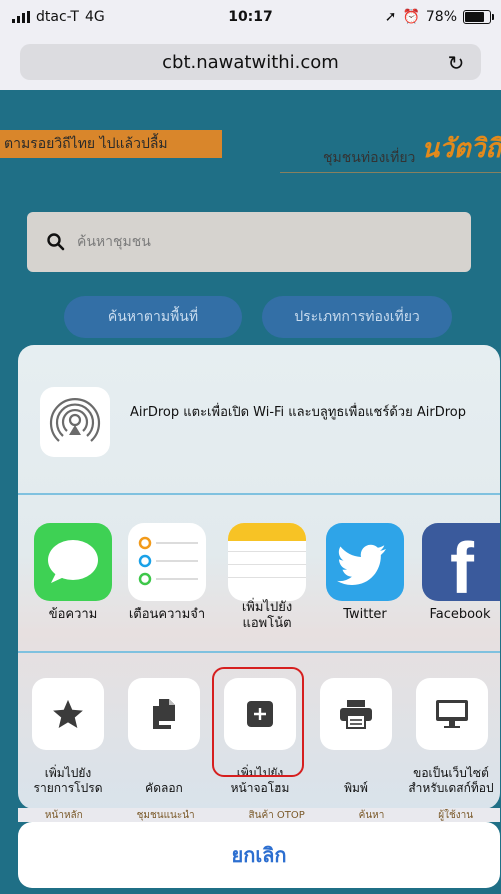 The height and width of the screenshot is (894, 501). What do you see at coordinates (369, 158) in the screenshot?
I see `site-brand-caption: ชุมชนท่องเที่ยว` at bounding box center [369, 158].